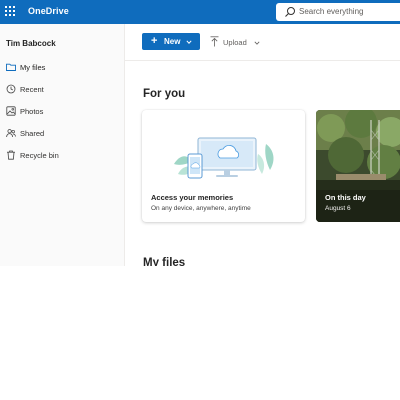 The width and height of the screenshot is (400, 400). I want to click on card-subtitle: On any device, anywhere, anytime, so click(201, 208).